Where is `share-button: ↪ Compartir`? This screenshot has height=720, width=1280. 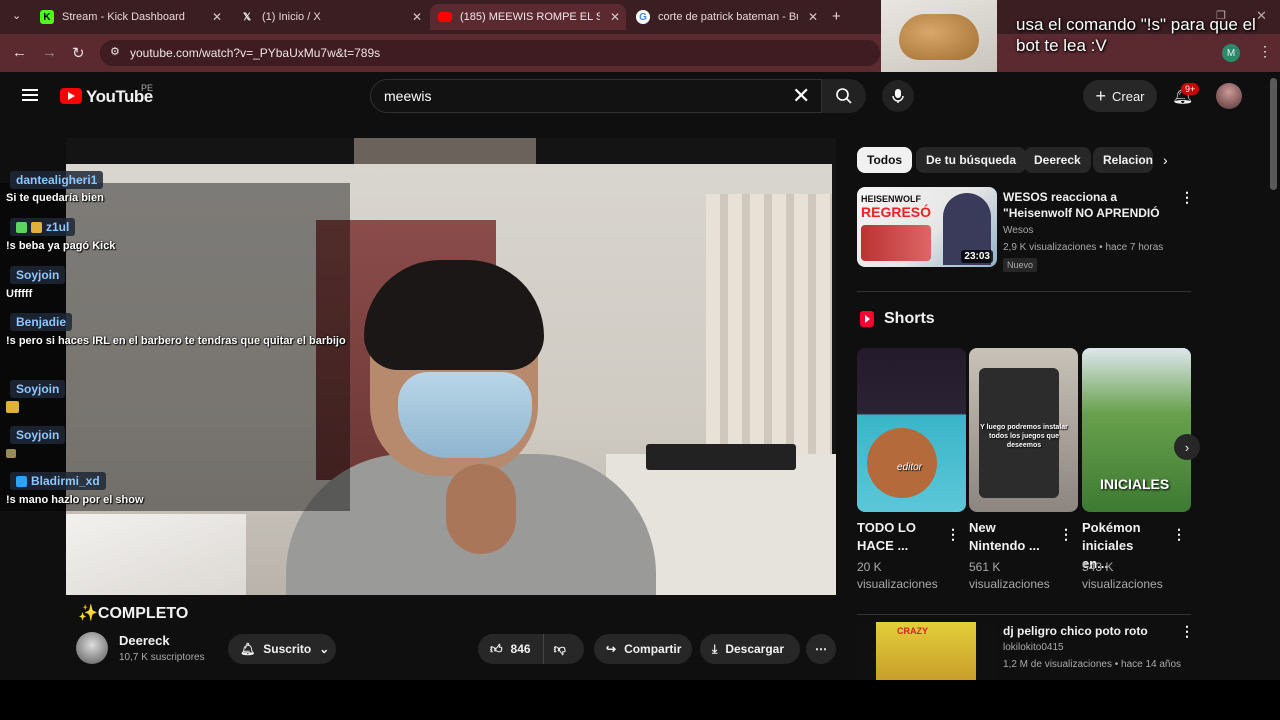 share-button: ↪ Compartir is located at coordinates (643, 649).